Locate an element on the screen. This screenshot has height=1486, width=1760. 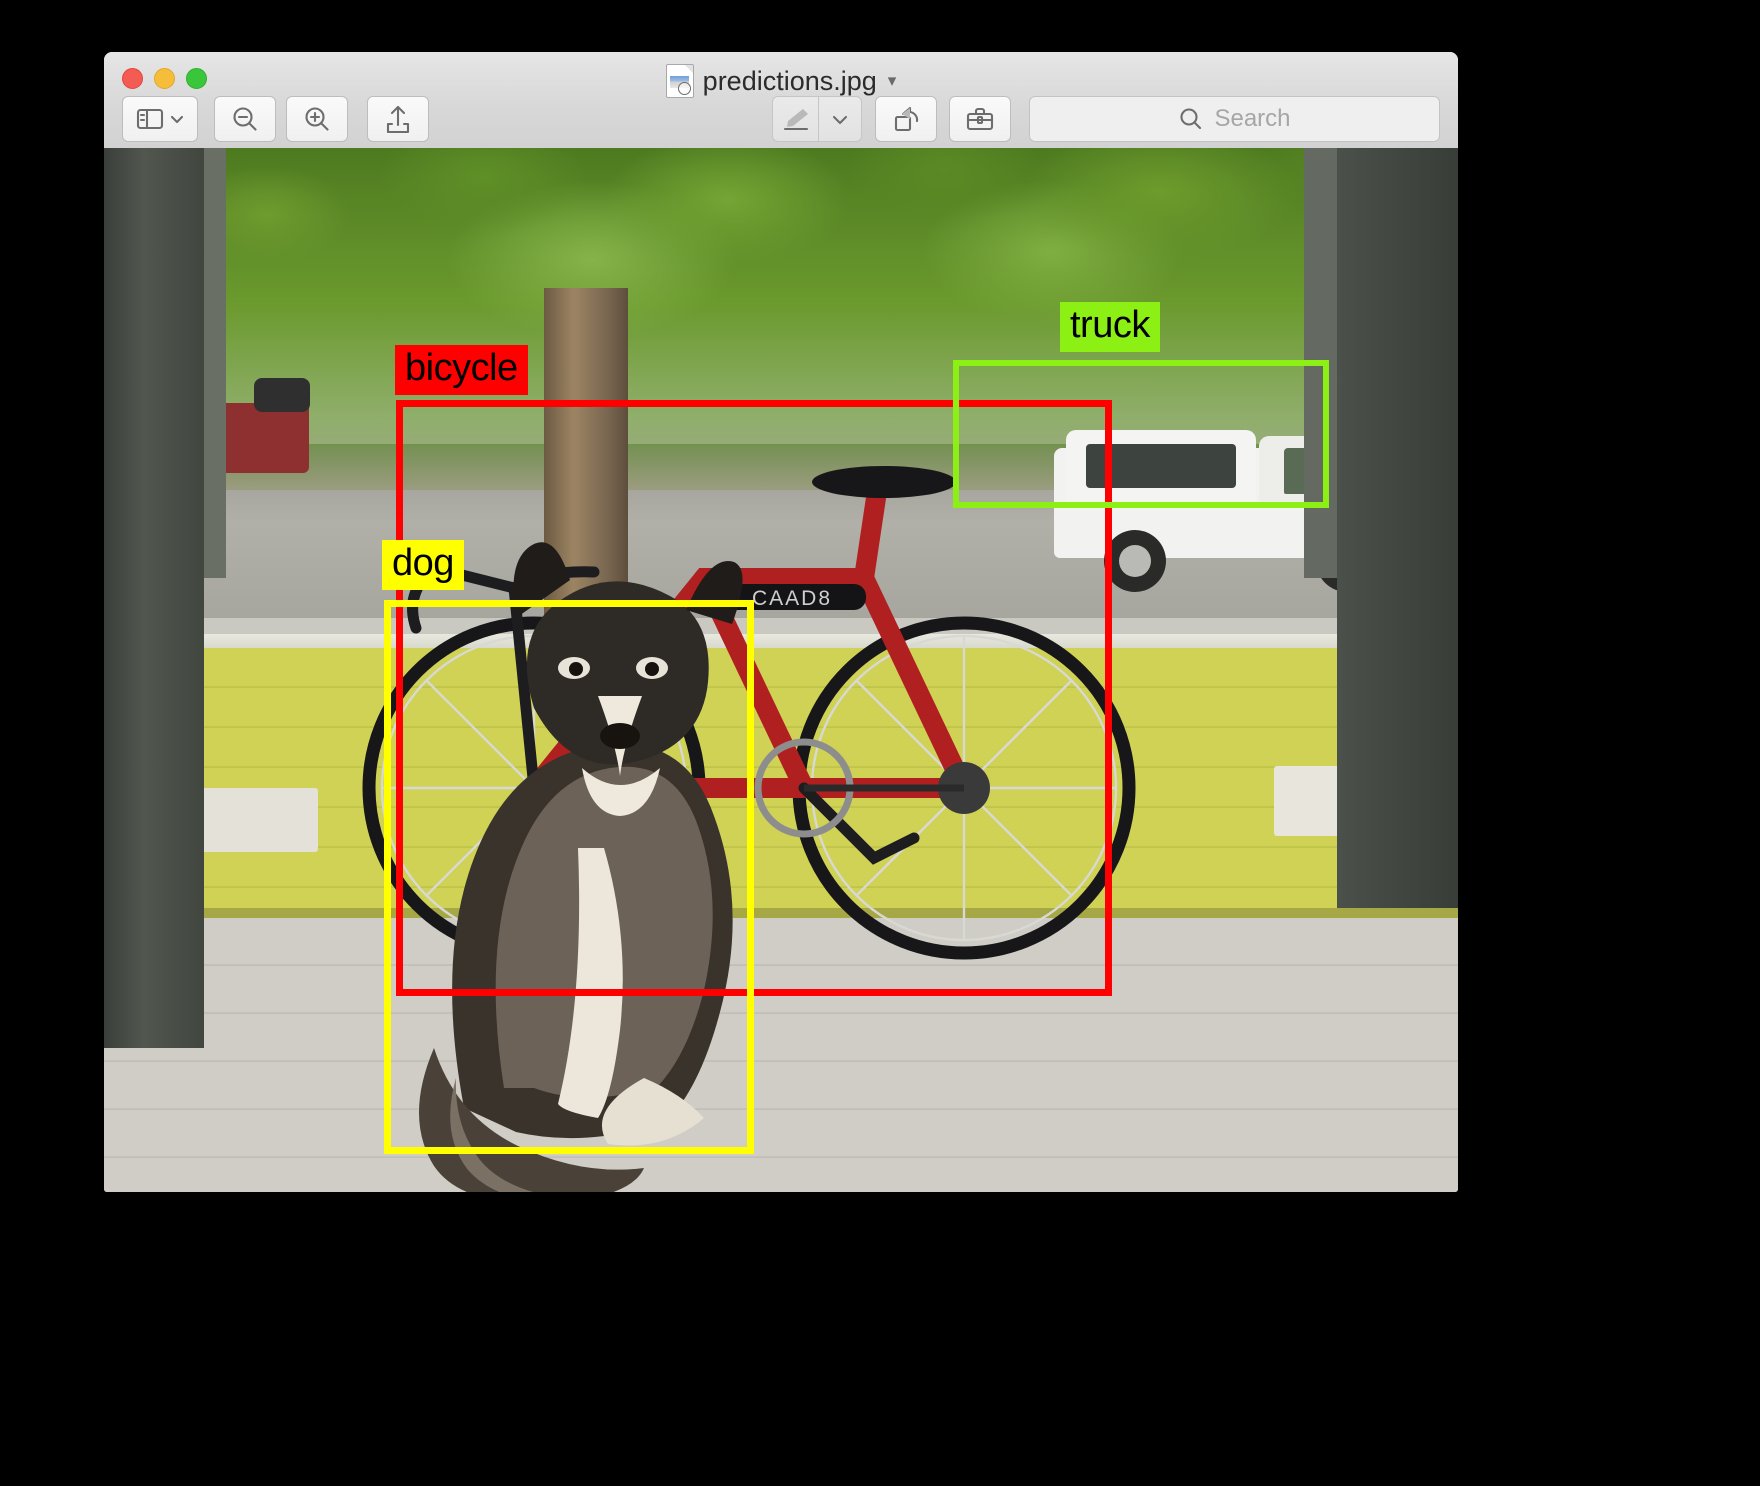
window-title: predictions.jpg ▾ is located at coordinates (781, 81).